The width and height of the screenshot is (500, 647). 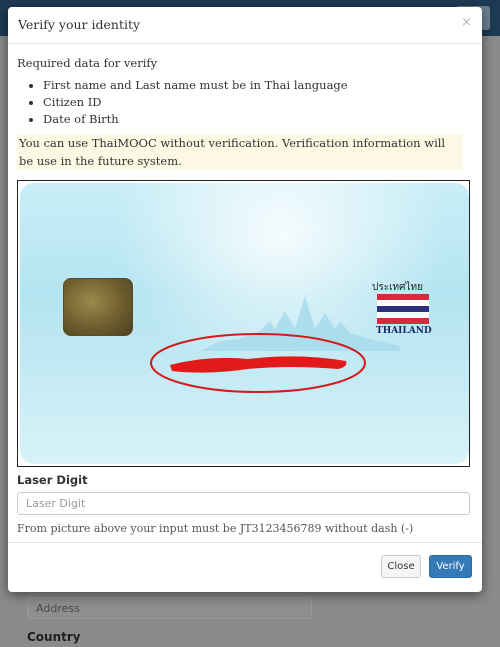 I want to click on thai-flag-icon, so click(x=403, y=309).